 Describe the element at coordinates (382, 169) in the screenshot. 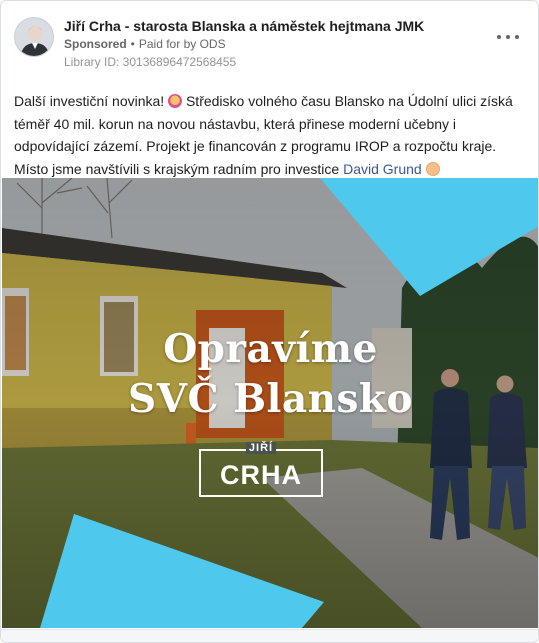

I see `mention-link: David Grund` at that location.